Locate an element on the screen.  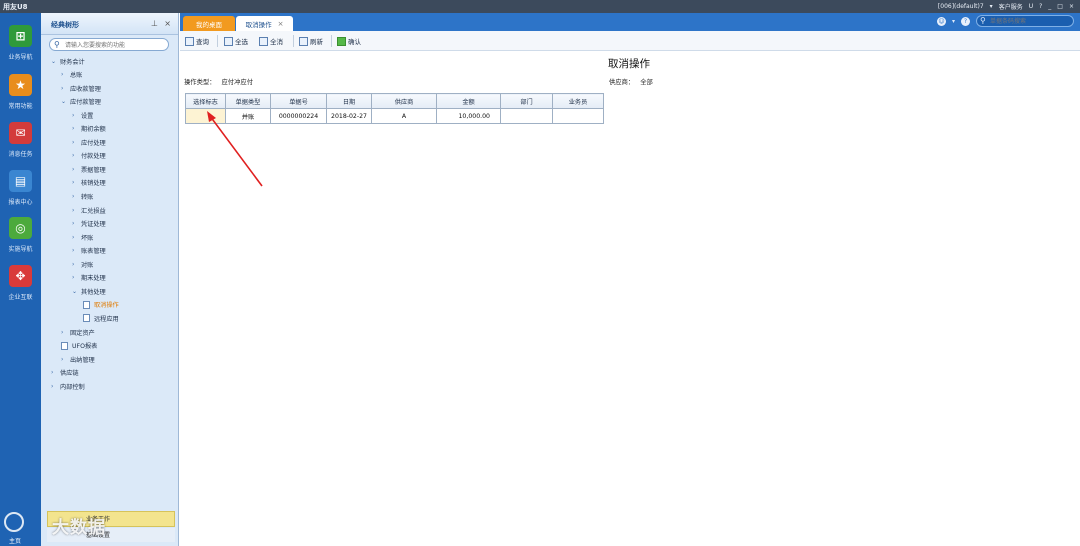
tree-node: › 应付处理 is located at coordinates (89, 142).